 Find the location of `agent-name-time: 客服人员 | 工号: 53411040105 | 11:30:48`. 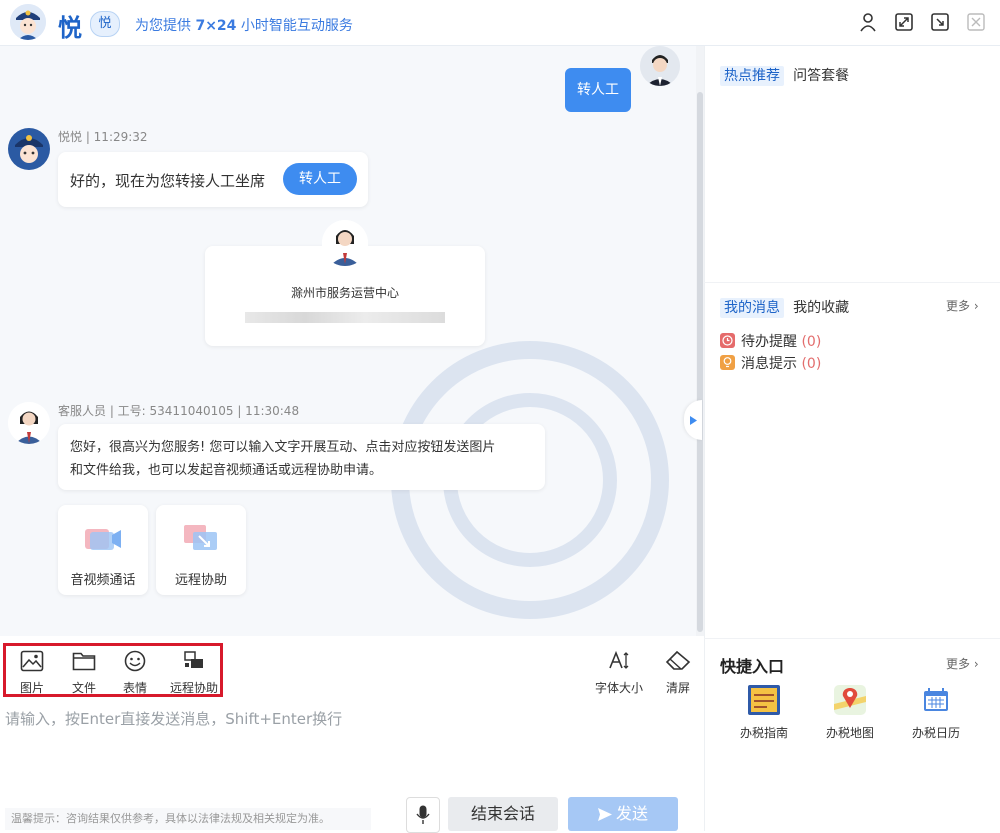

agent-name-time: 客服人员 | 工号: 53411040105 | 11:30:48 is located at coordinates (179, 411).